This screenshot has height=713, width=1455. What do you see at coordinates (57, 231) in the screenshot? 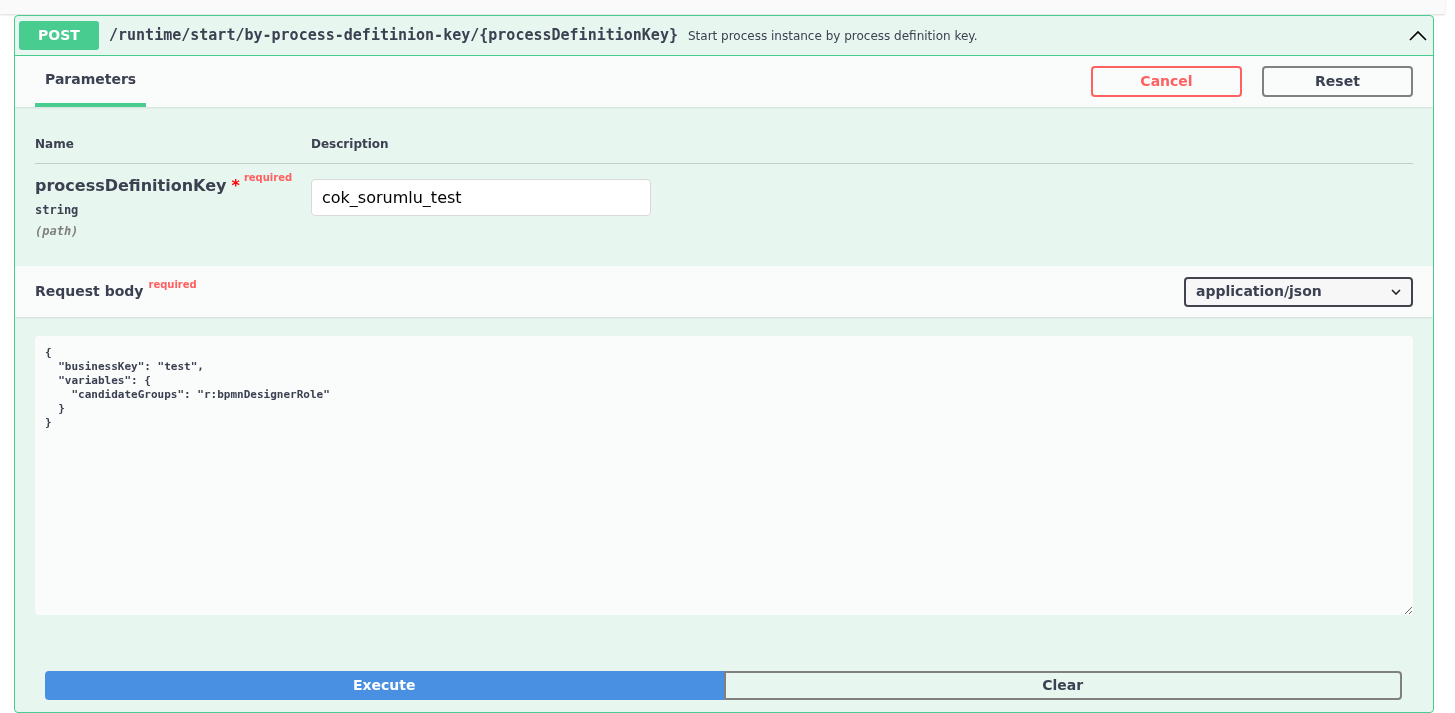
I see `parameter-location: (path)` at bounding box center [57, 231].